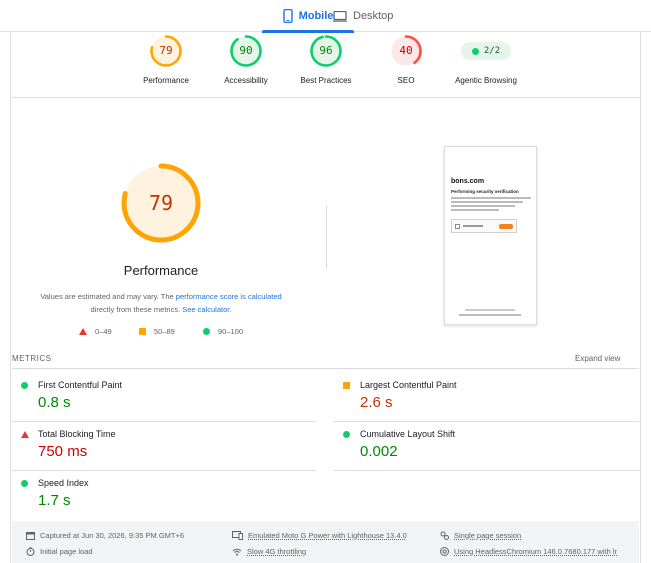 This screenshot has width=651, height=563. What do you see at coordinates (277, 551) in the screenshot?
I see `network-throttling-text: Slow 4G throttling` at bounding box center [277, 551].